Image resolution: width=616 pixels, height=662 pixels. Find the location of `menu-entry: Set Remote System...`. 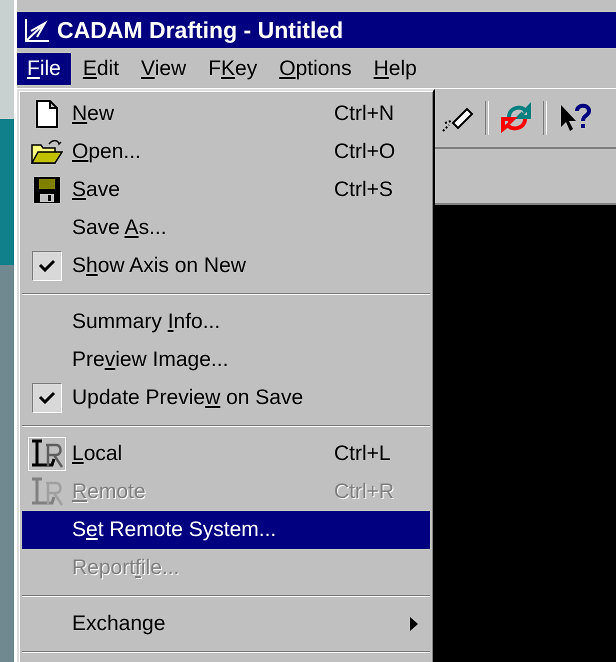

menu-entry: Set Remote System... is located at coordinates (226, 530).